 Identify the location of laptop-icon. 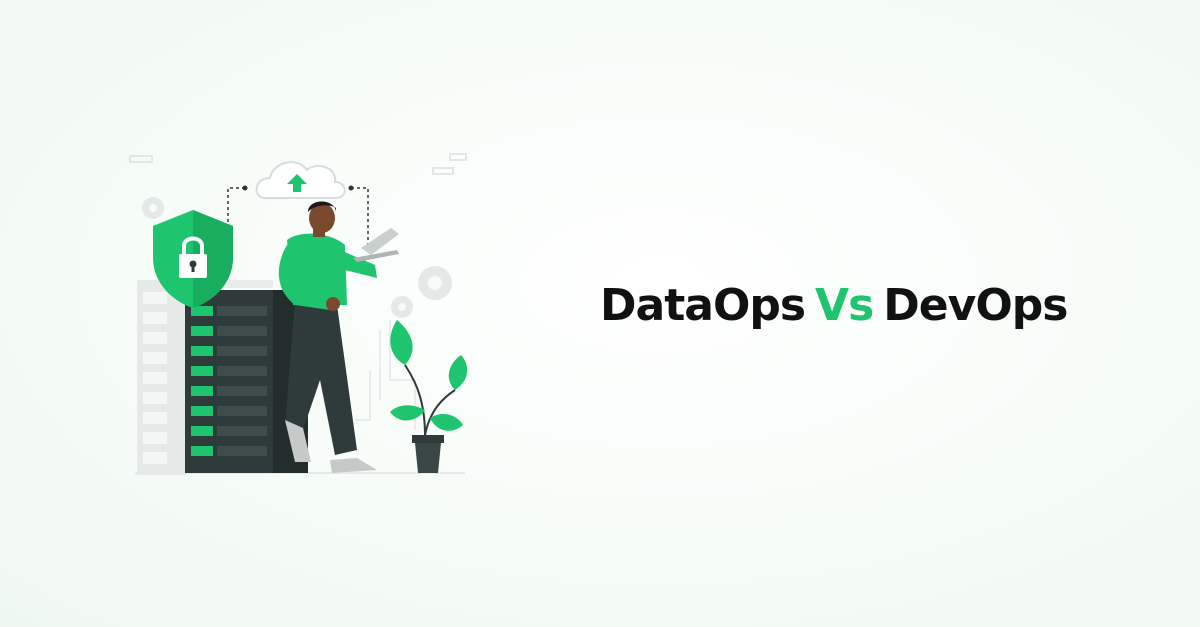
(376, 245).